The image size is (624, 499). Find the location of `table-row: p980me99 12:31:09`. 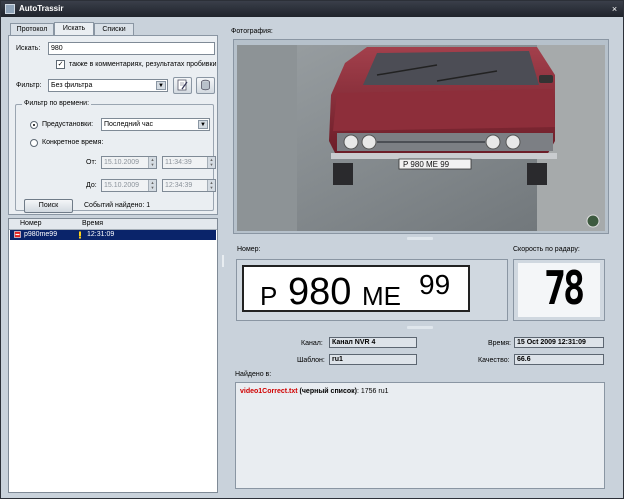

table-row: p980me99 12:31:09 is located at coordinates (113, 235).